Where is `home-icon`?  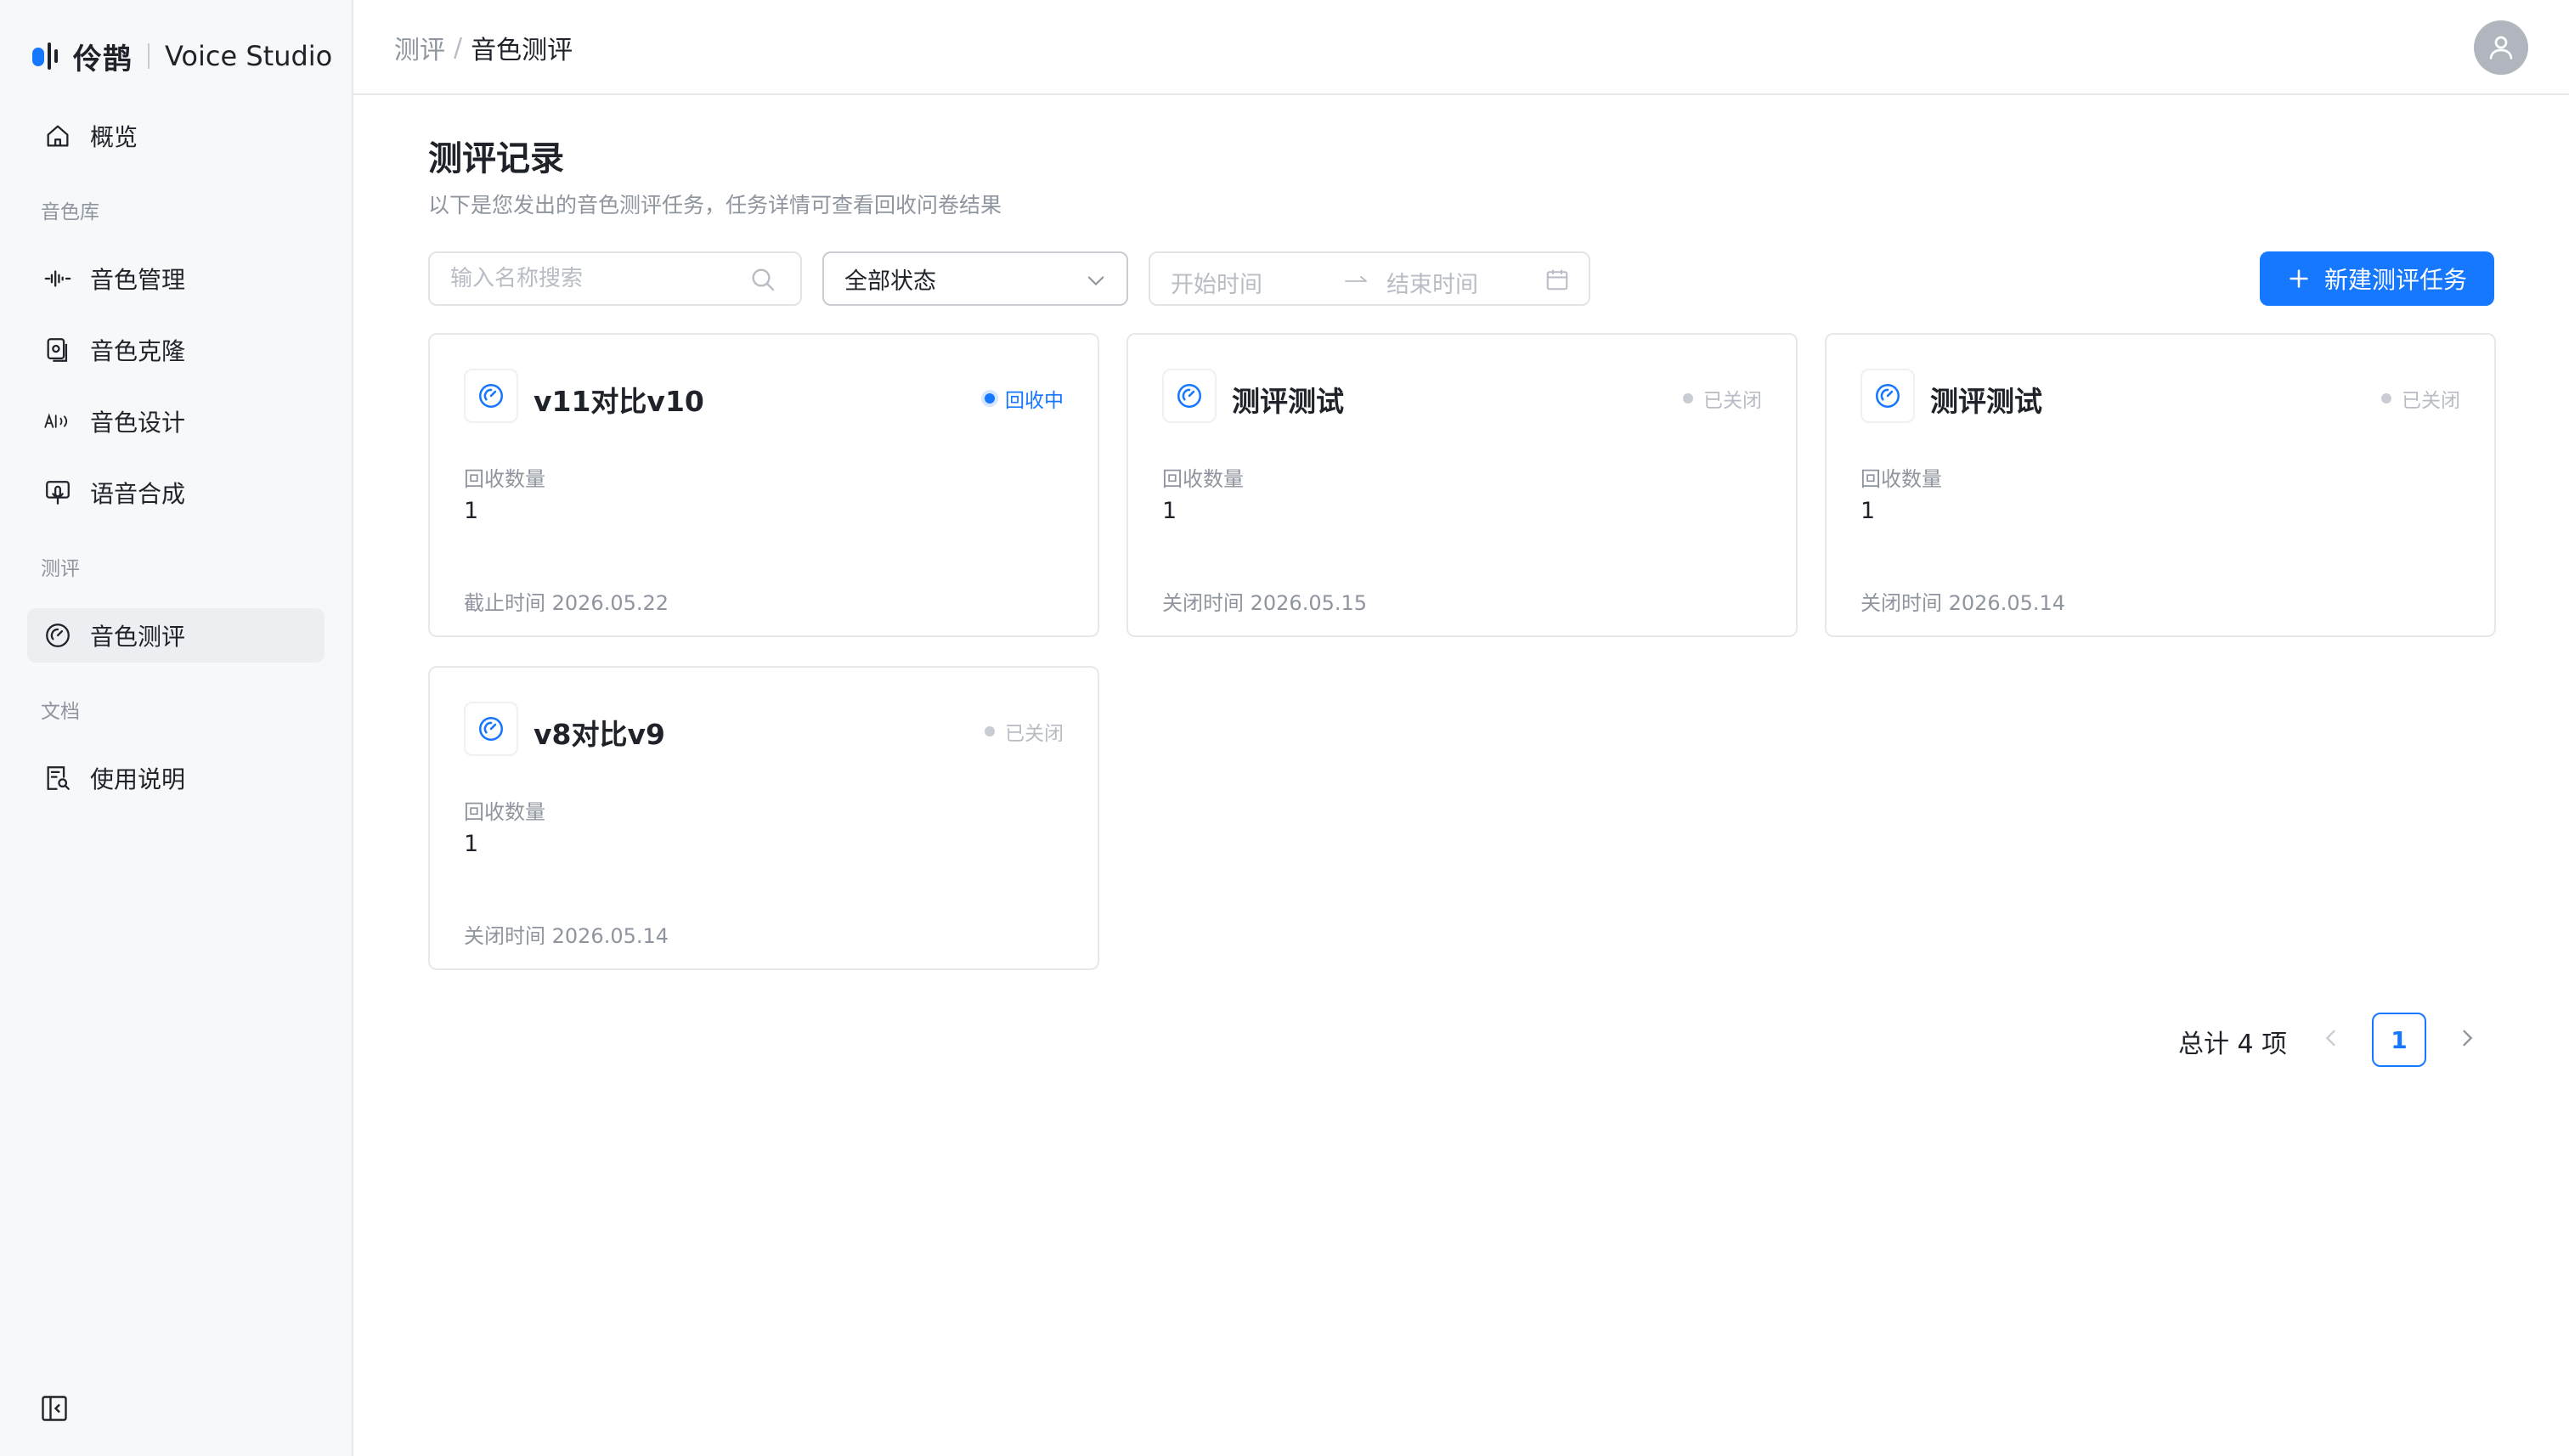
home-icon is located at coordinates (58, 136).